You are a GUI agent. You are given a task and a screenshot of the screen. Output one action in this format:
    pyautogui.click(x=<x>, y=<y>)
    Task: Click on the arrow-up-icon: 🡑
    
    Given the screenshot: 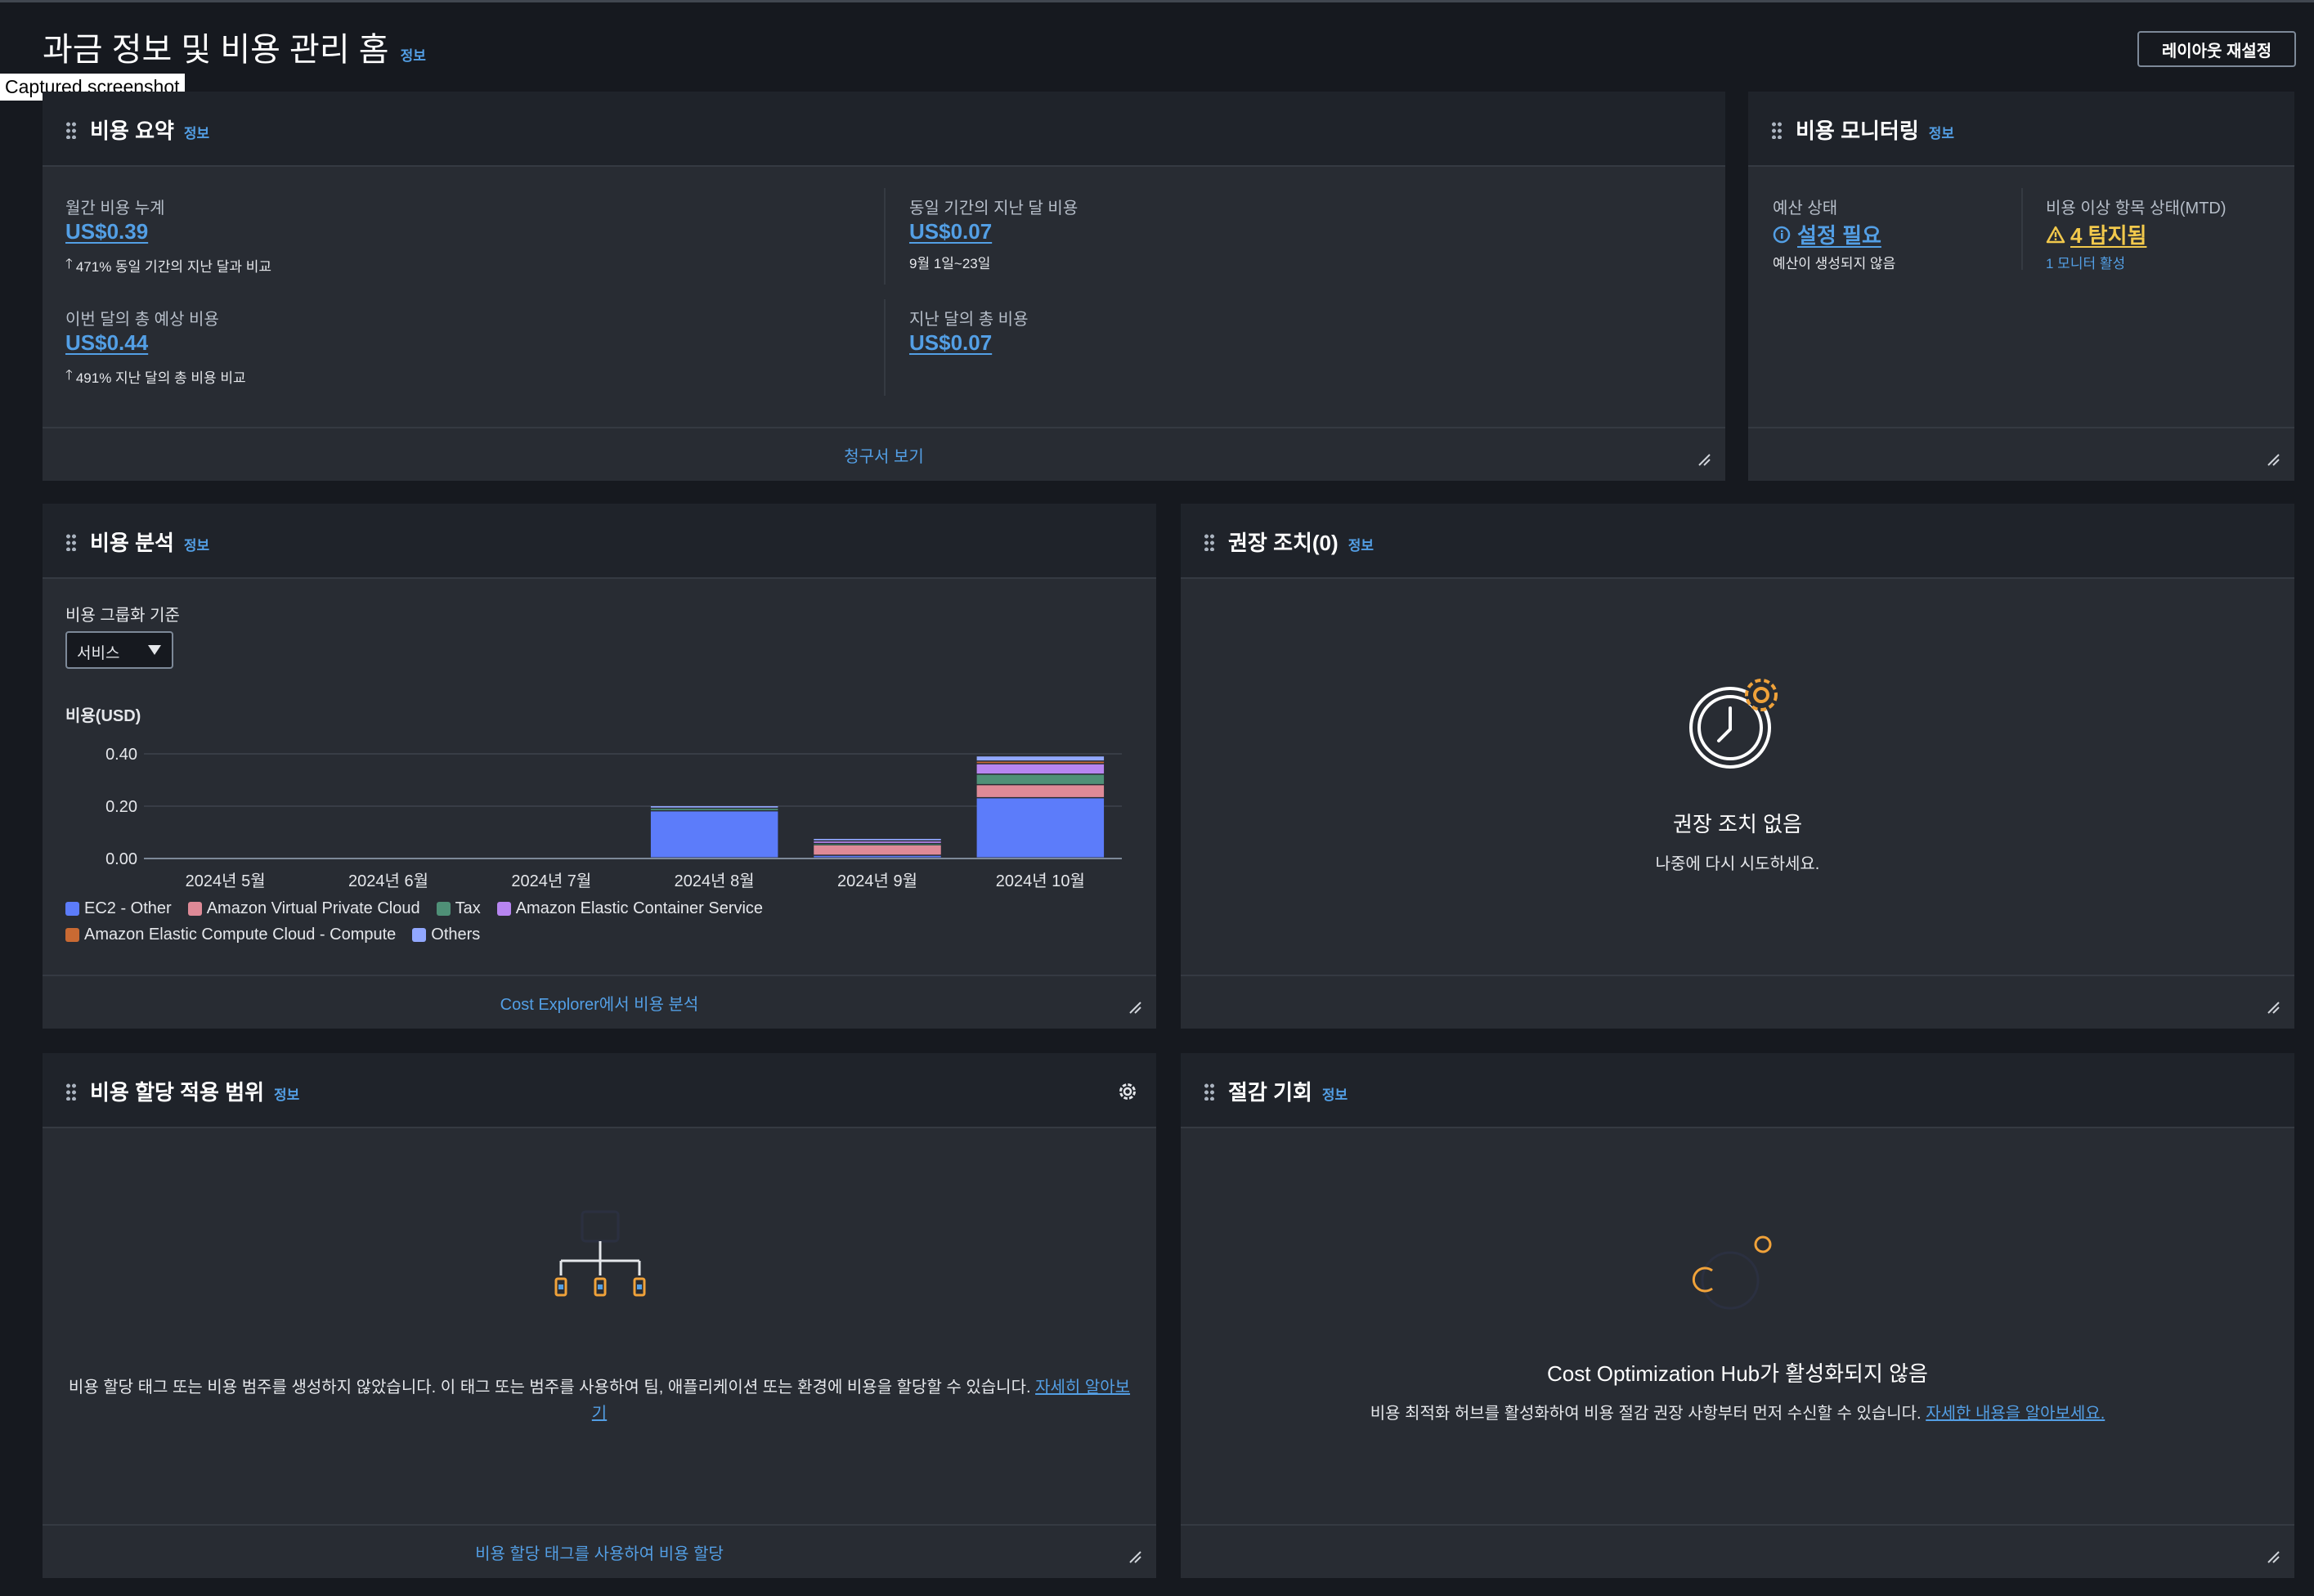 What is the action you would take?
    pyautogui.click(x=69, y=263)
    